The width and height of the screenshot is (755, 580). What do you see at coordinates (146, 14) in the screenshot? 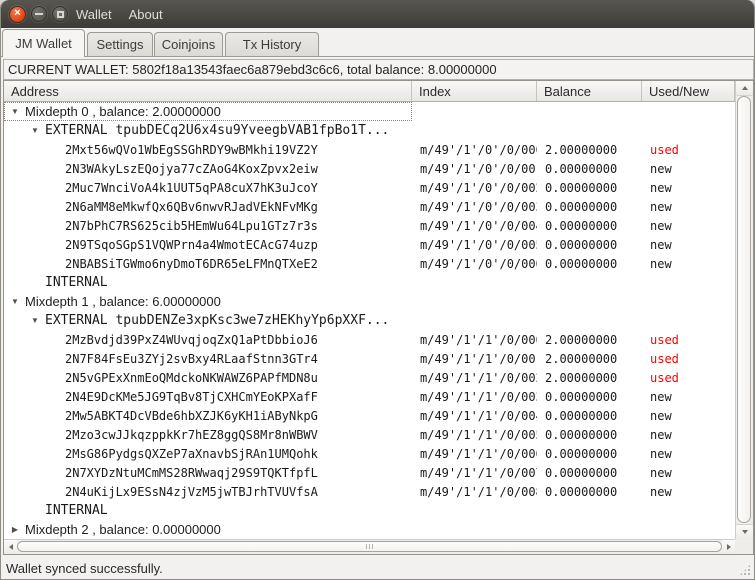
I see `menu-about: About` at bounding box center [146, 14].